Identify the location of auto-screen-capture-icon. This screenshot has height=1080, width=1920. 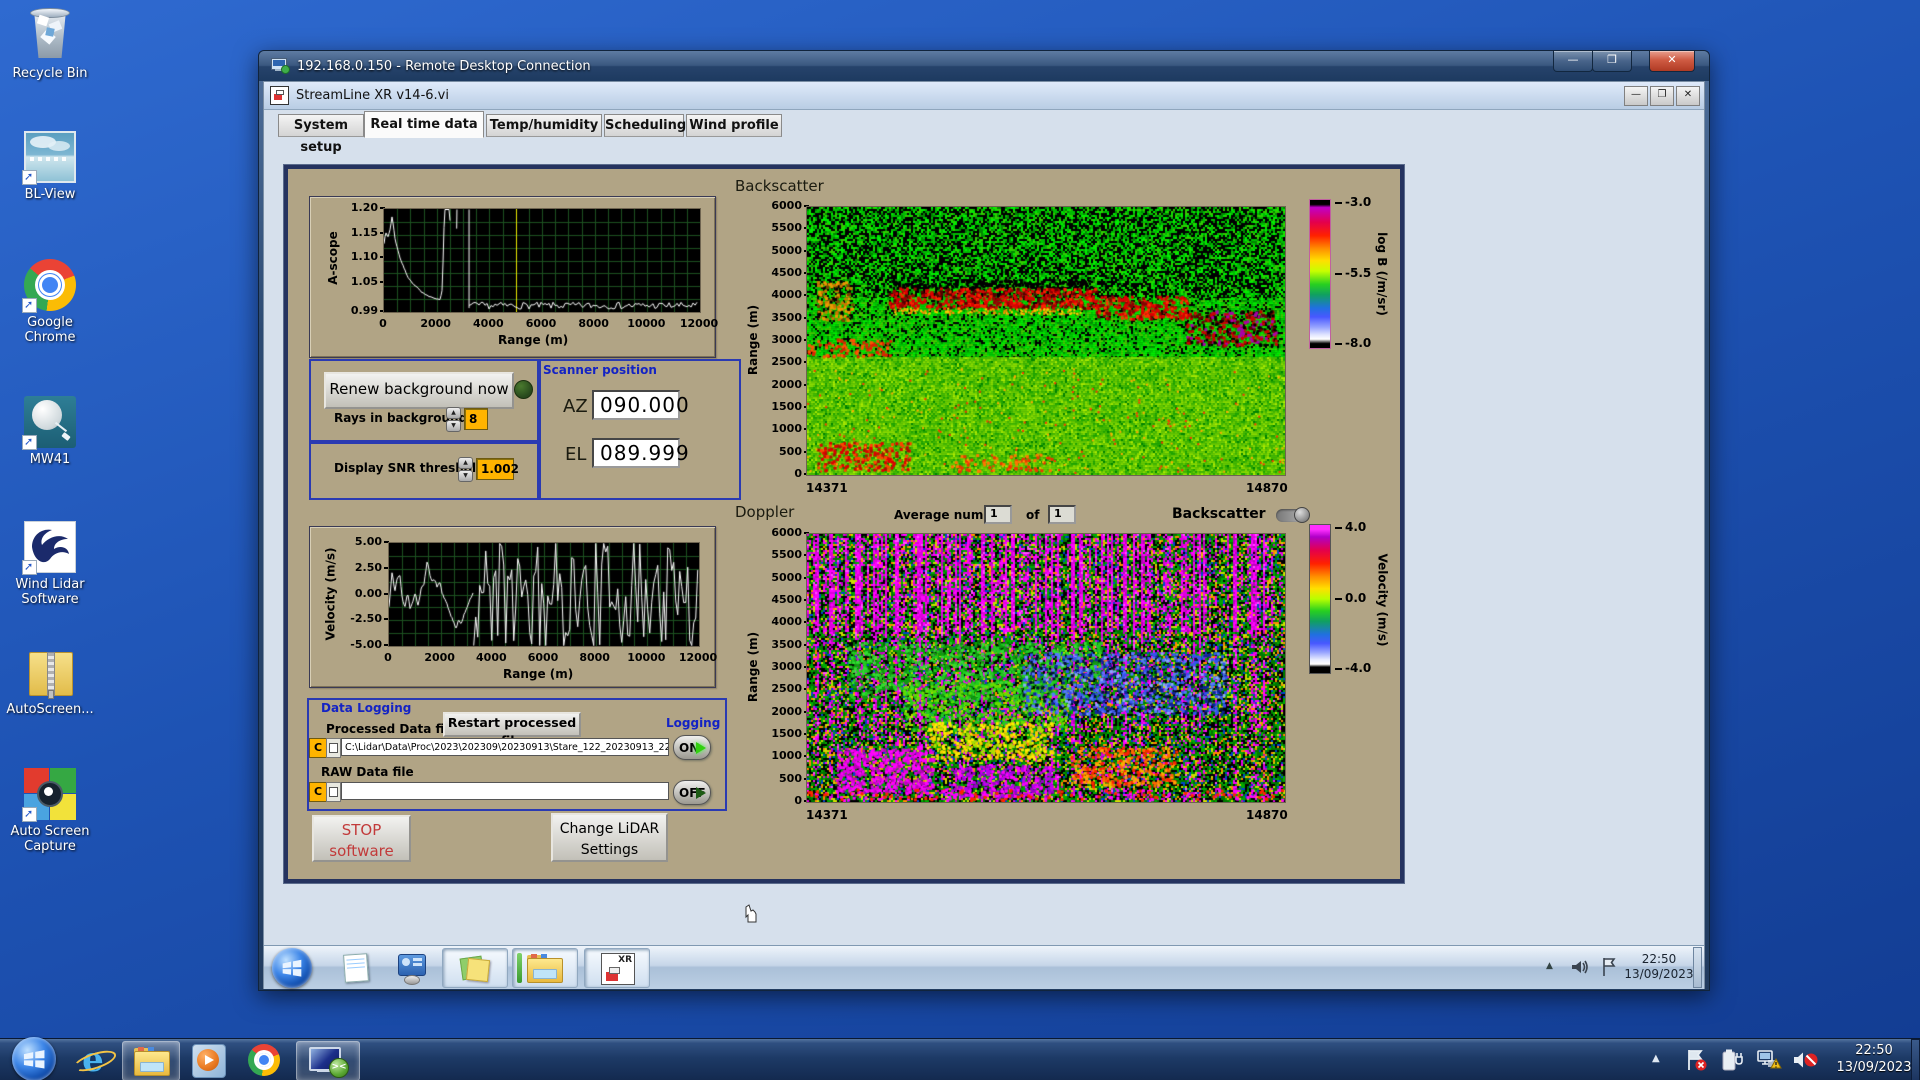
(49, 795).